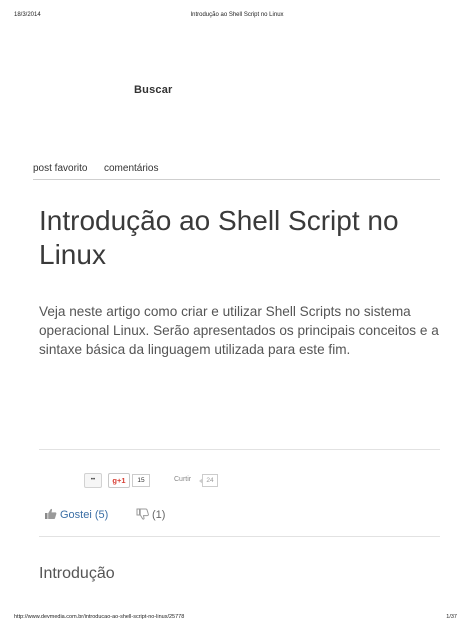 The height and width of the screenshot is (632, 474). I want to click on thumbs-up-icon, so click(51, 513).